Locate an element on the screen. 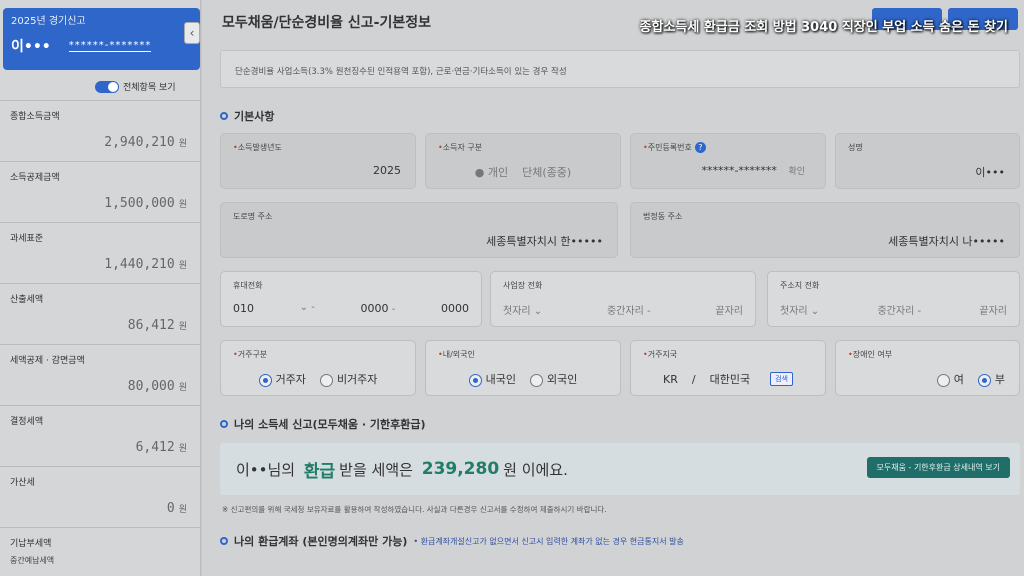  sidebar-item-penalty-tax: 가산세 0원 is located at coordinates (100, 496).